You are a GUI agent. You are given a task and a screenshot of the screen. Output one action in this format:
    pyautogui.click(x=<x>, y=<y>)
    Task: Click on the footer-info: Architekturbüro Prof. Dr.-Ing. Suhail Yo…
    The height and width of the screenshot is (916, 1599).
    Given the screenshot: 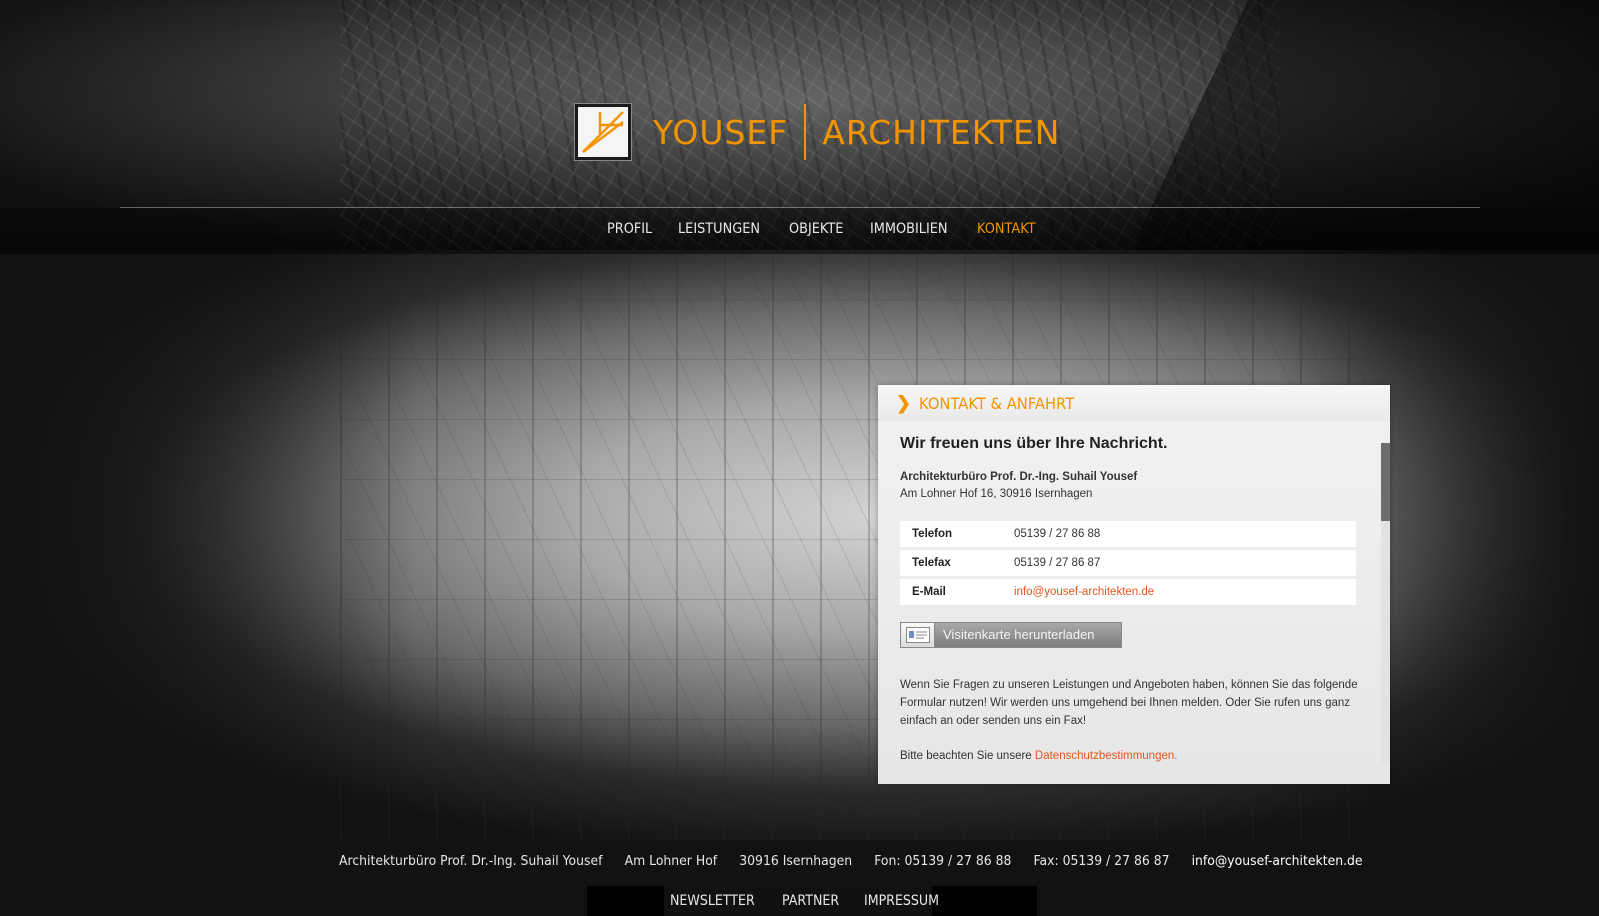 What is the action you would take?
    pyautogui.click(x=851, y=861)
    